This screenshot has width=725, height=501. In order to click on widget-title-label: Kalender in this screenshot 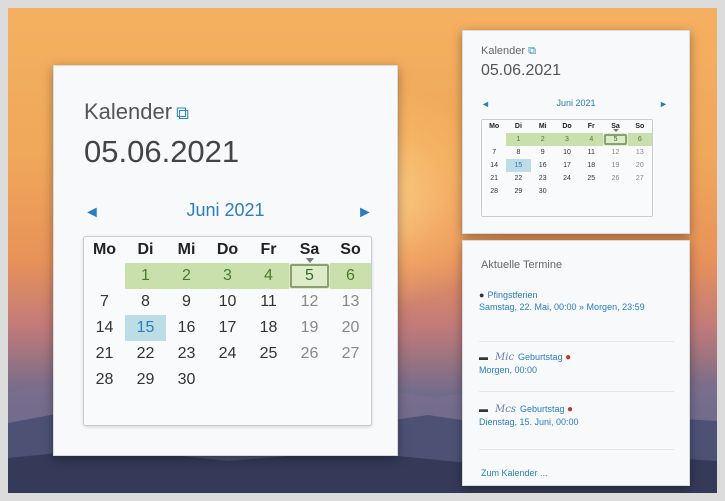, I will do `click(128, 111)`.